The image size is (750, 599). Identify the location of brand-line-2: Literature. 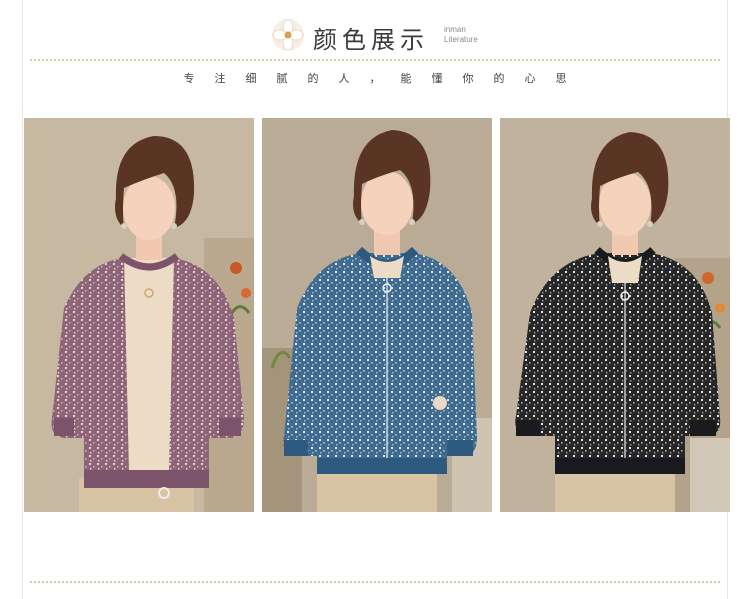
(461, 39).